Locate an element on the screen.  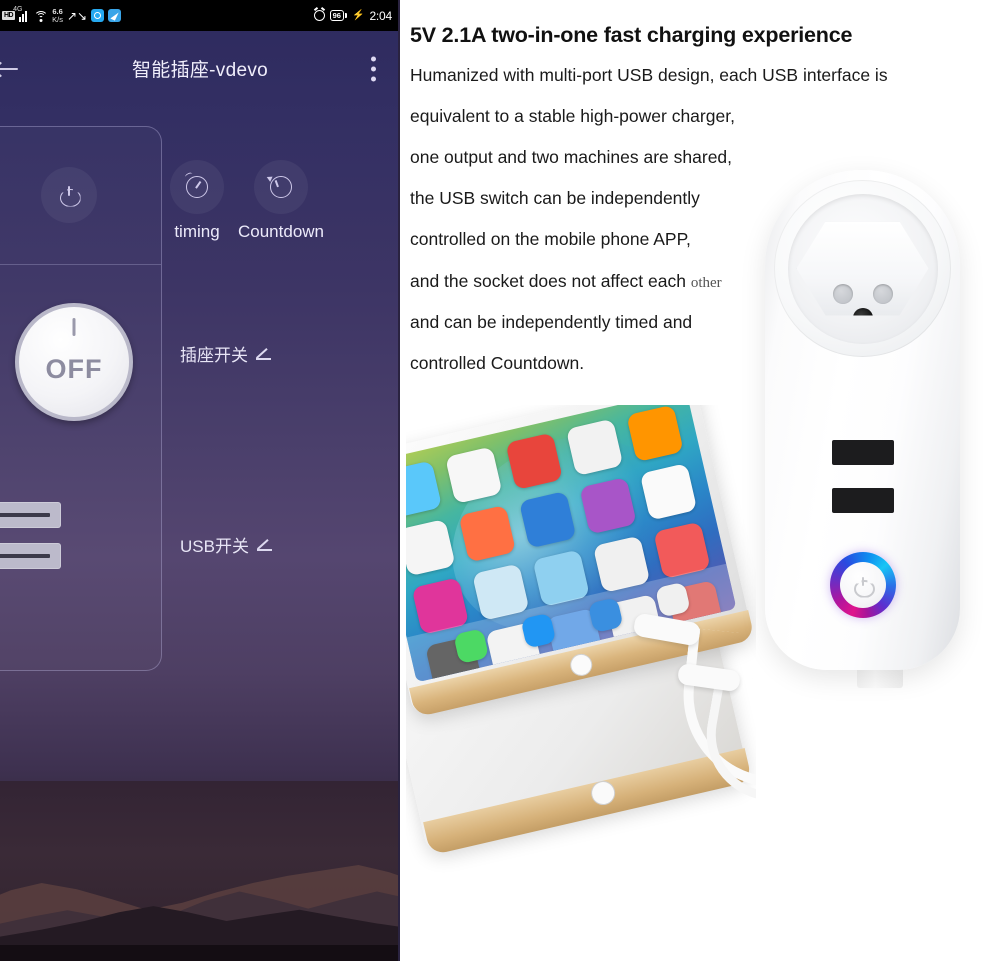
status-bar: HD 4G 6.6 K/s ↗↘ 96 ⚡ 2:04 is located at coordinates (199, 15).